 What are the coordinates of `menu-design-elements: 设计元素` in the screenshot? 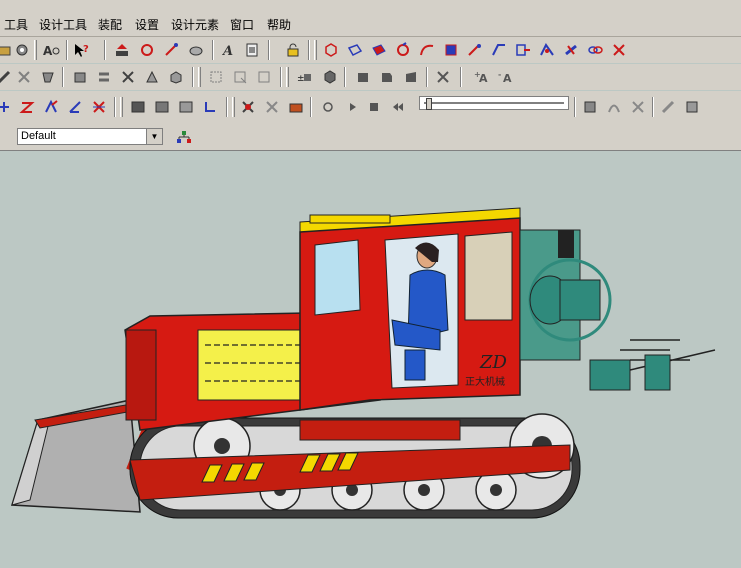 It's located at (195, 24).